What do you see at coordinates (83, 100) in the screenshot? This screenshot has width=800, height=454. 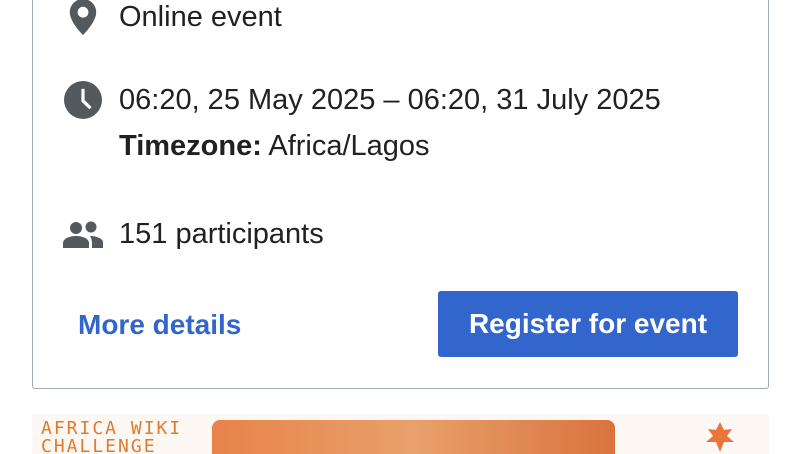 I see `clock-icon` at bounding box center [83, 100].